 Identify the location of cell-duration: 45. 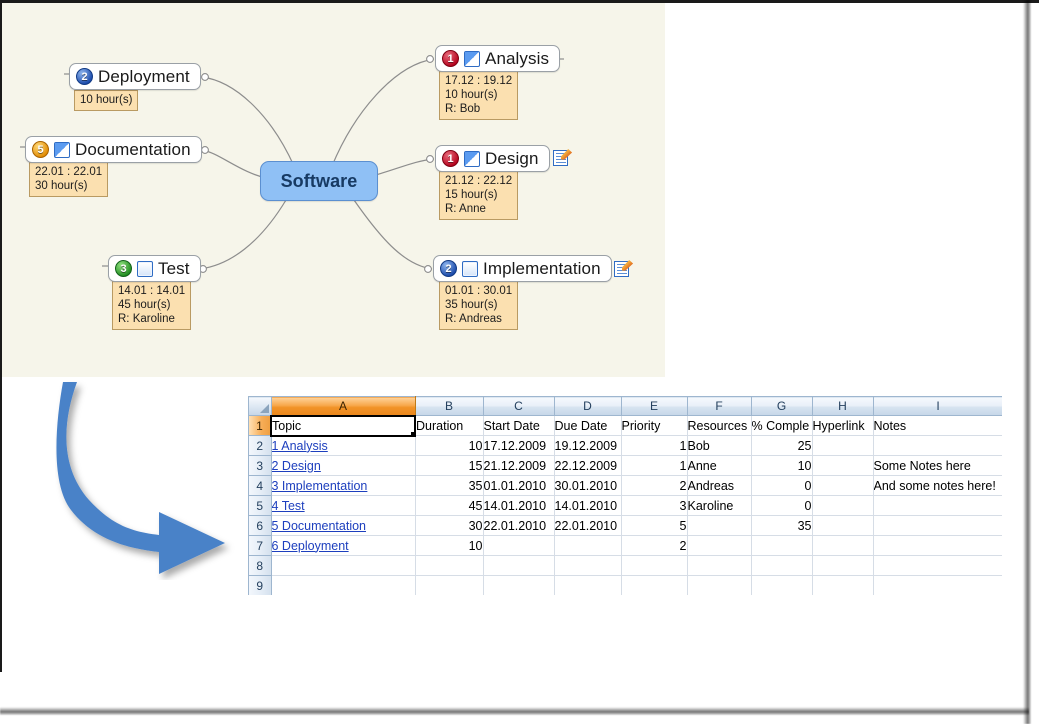
(449, 505).